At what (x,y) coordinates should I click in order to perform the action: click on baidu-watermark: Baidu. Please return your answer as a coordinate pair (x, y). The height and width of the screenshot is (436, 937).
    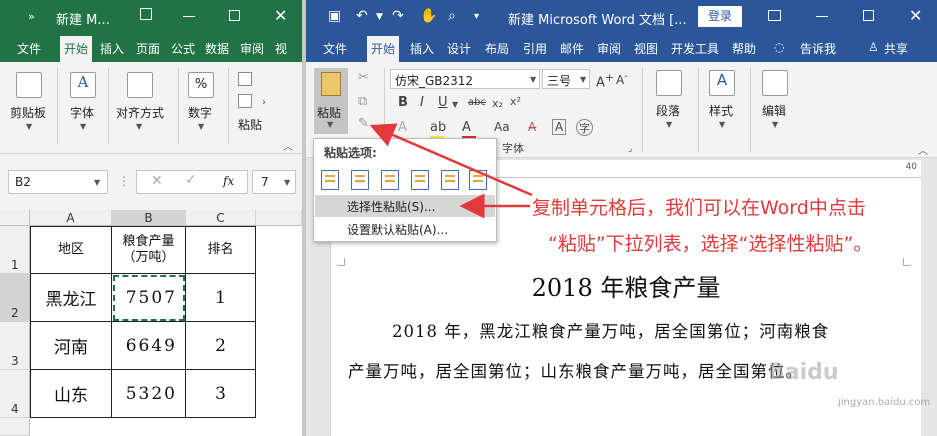
    Looking at the image, I should click on (803, 372).